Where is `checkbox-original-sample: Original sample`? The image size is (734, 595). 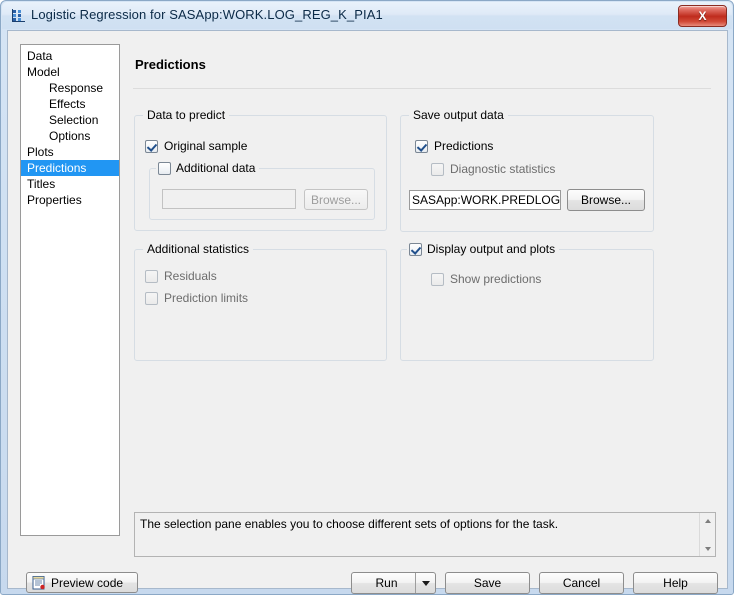 checkbox-original-sample: Original sample is located at coordinates (196, 146).